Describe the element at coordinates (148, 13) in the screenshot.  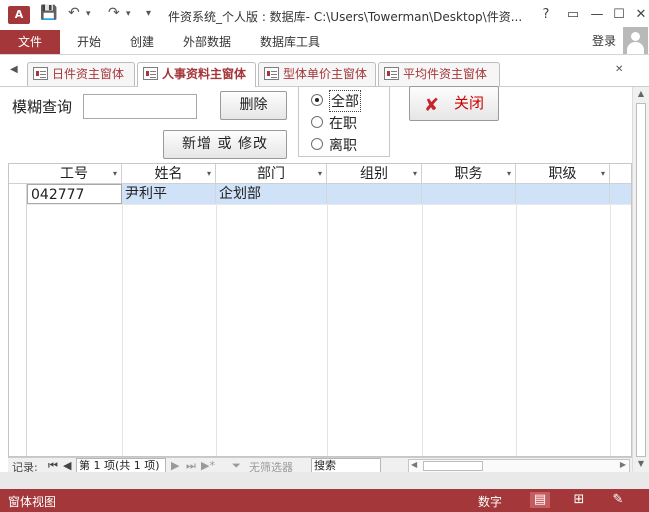
I see `customize-qat-icon: ▾` at that location.